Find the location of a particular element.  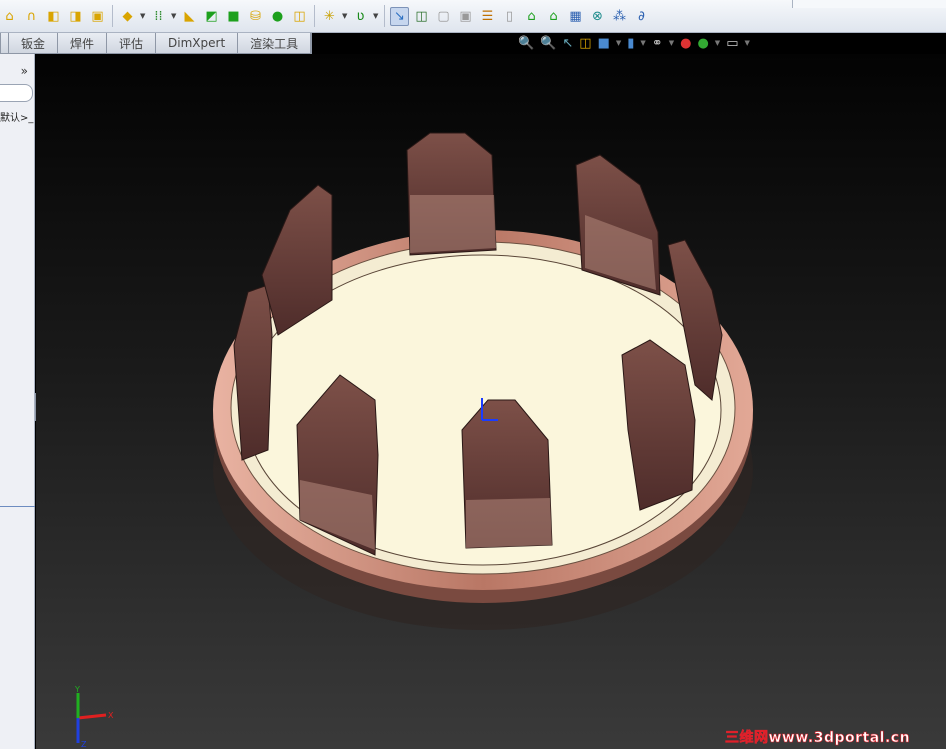

extruded-boss-icon: ⌂ is located at coordinates (9, 16).